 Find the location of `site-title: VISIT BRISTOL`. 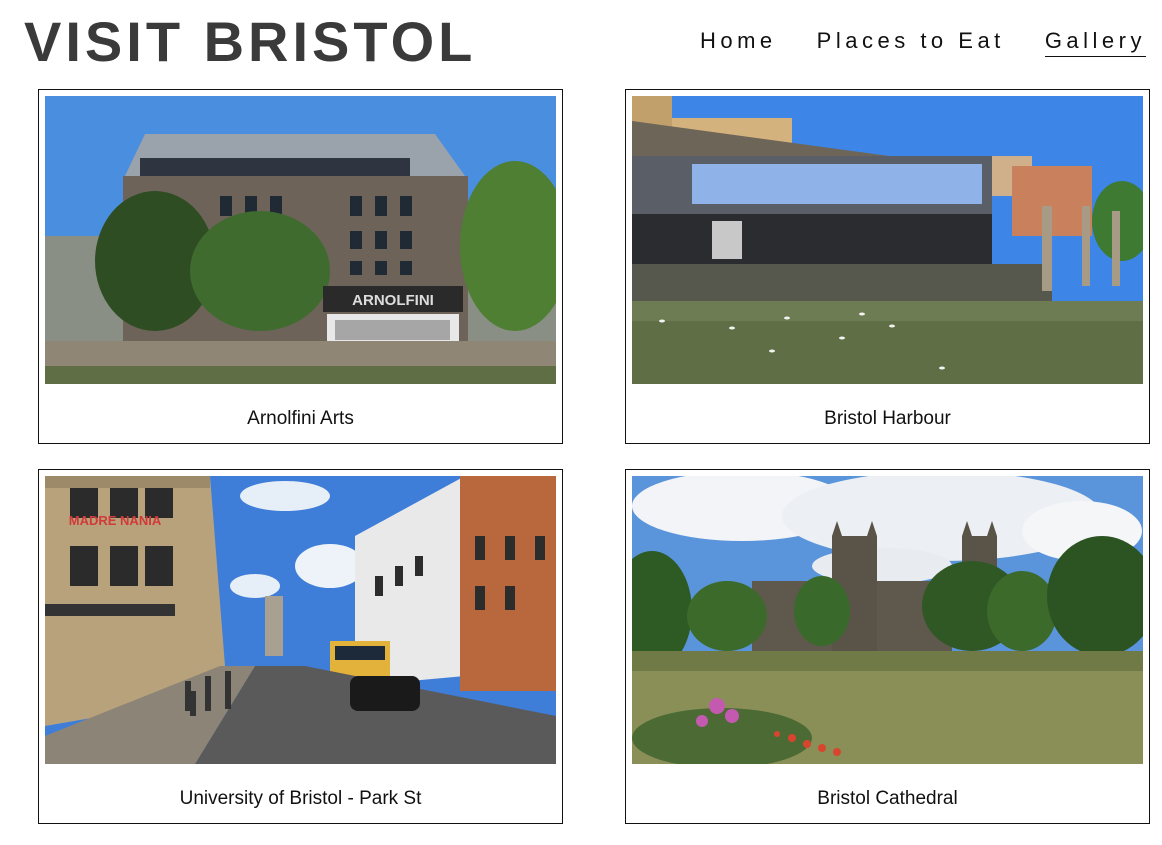

site-title: VISIT BRISTOL is located at coordinates (250, 41).